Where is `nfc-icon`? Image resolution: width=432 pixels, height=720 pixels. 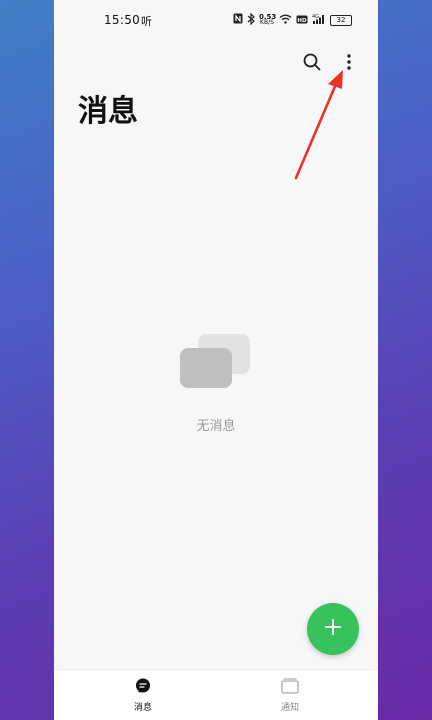
nfc-icon is located at coordinates (238, 20).